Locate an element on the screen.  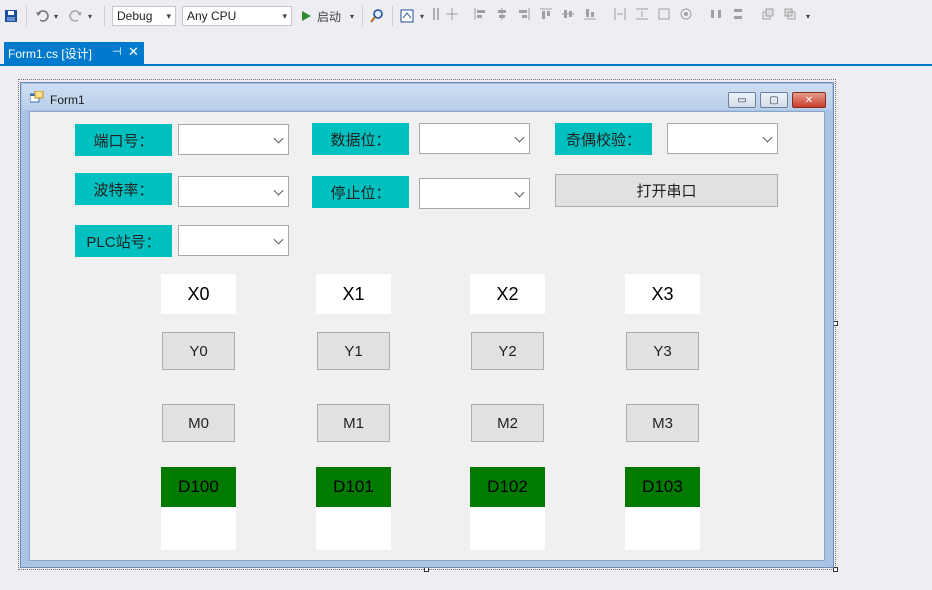
redo-icon is located at coordinates (76, 16).